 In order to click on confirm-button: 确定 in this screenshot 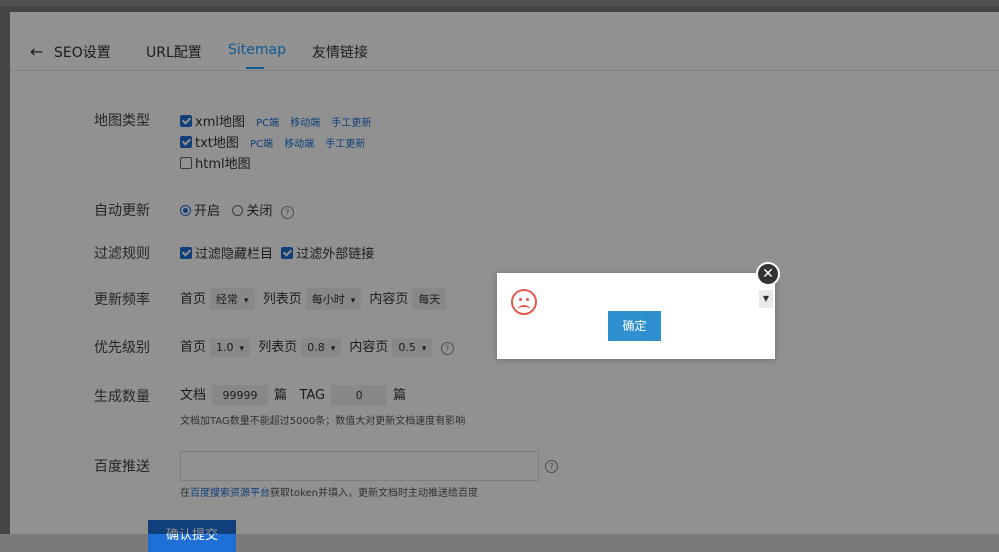, I will do `click(634, 326)`.